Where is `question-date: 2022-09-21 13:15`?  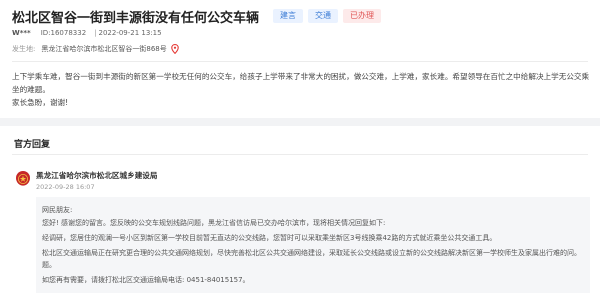
question-date: 2022-09-21 13:15 is located at coordinates (130, 33).